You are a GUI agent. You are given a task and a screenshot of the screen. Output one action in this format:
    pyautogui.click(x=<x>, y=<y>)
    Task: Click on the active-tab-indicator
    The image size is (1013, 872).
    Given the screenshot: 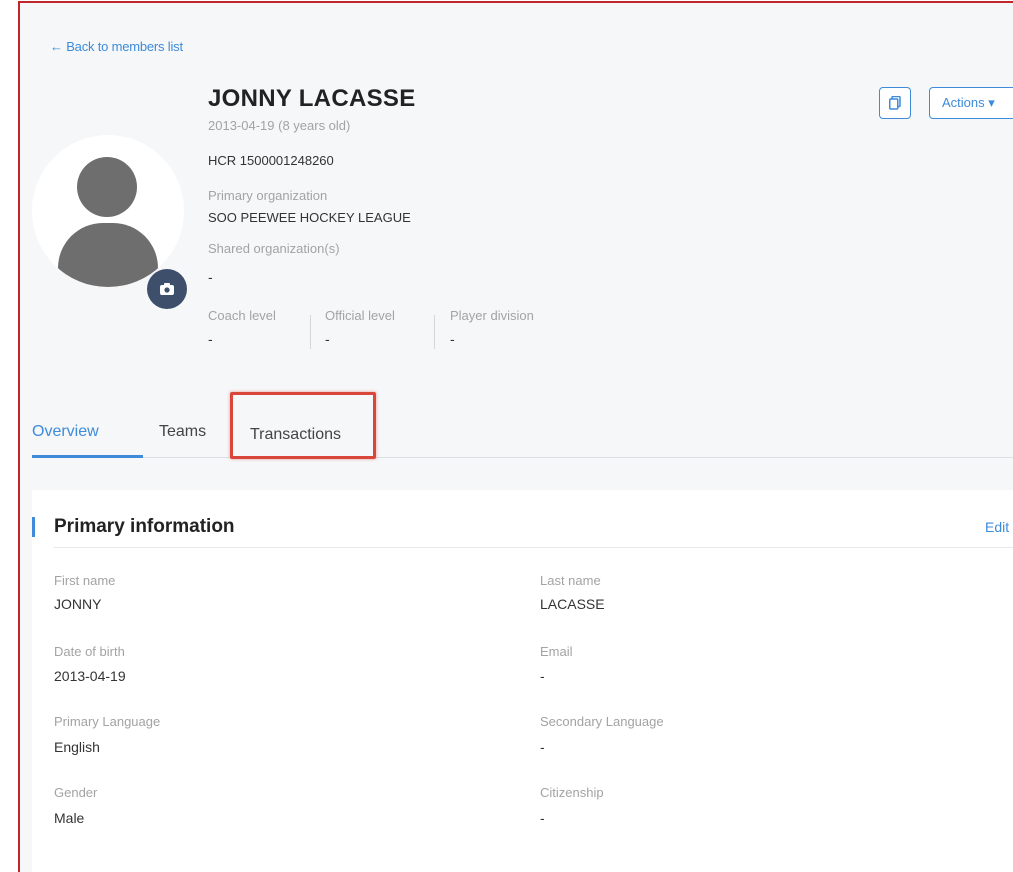 What is the action you would take?
    pyautogui.click(x=87, y=456)
    